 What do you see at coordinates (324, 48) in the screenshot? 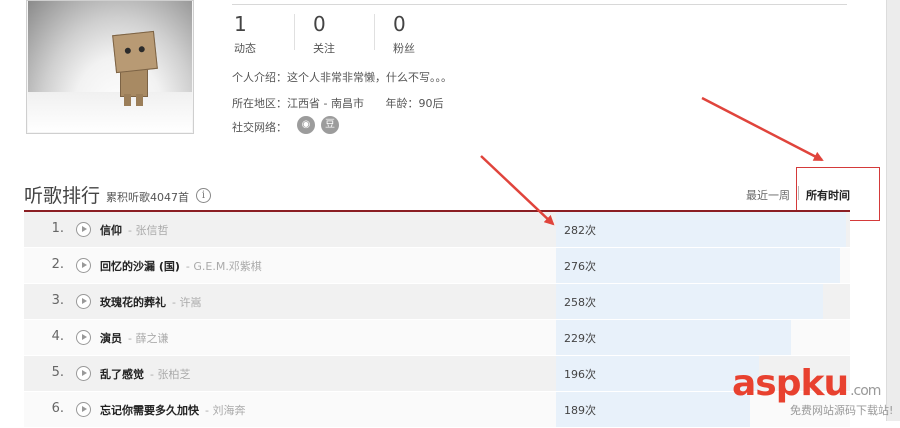
I see `stat-following-label: 关注` at bounding box center [324, 48].